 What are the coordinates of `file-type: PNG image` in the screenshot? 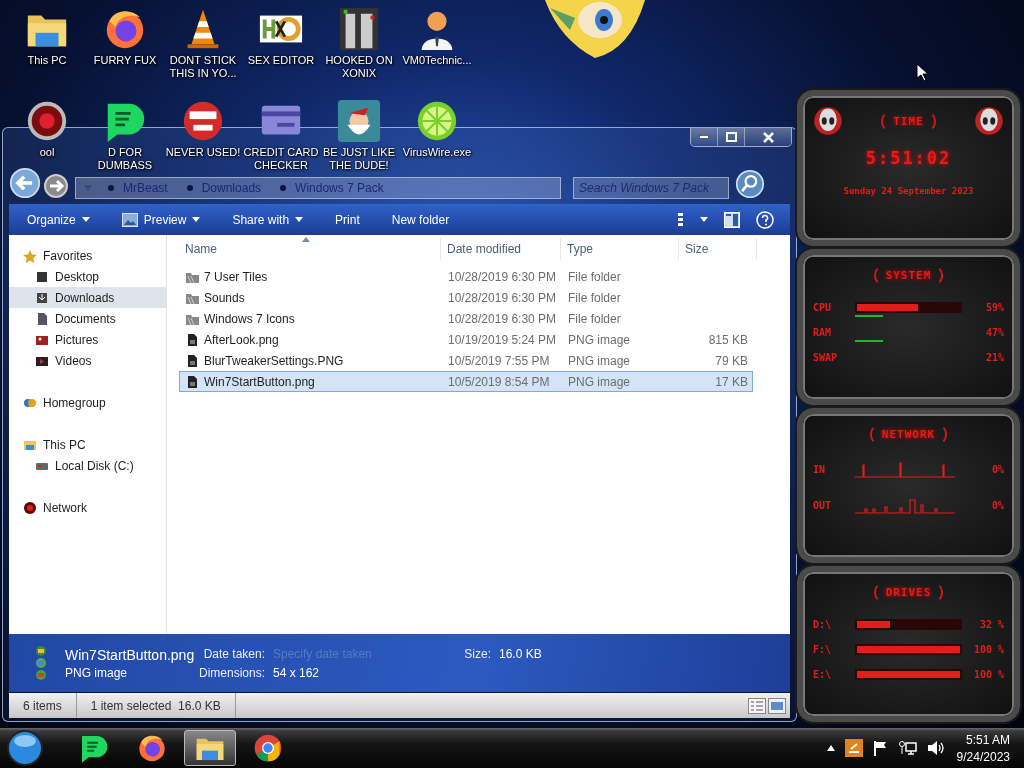 It's located at (97, 672).